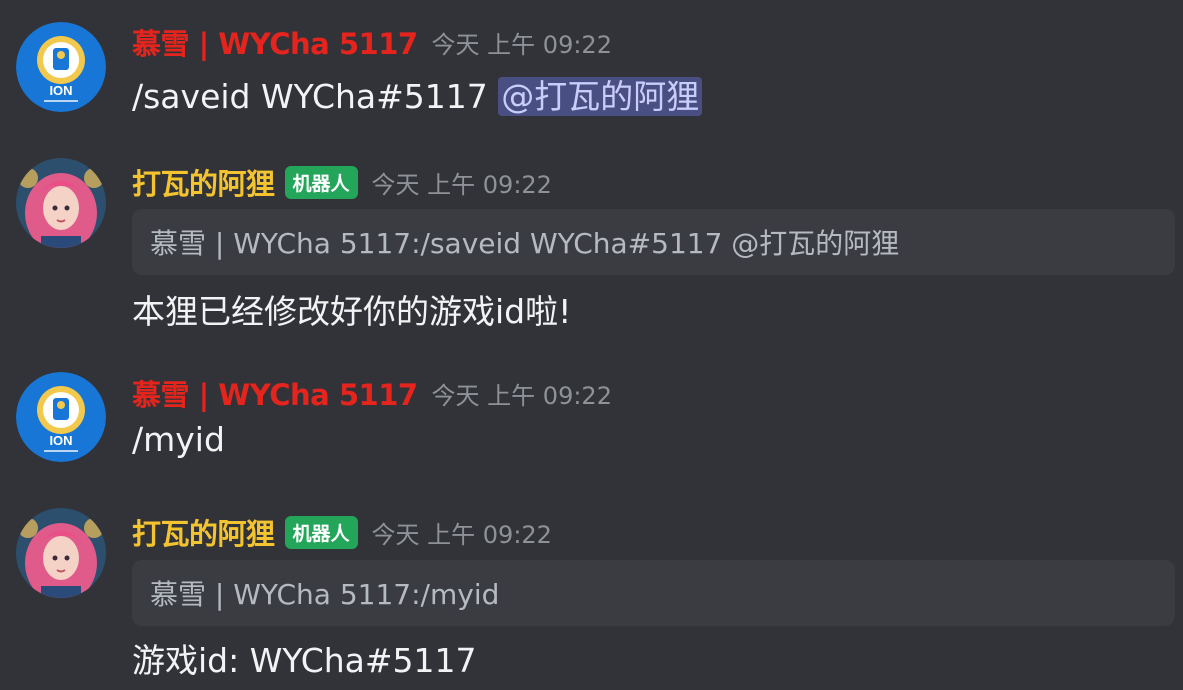 This screenshot has height=690, width=1183. I want to click on message-text: 本狸已经修改好你的游戏id啦!, so click(352, 311).